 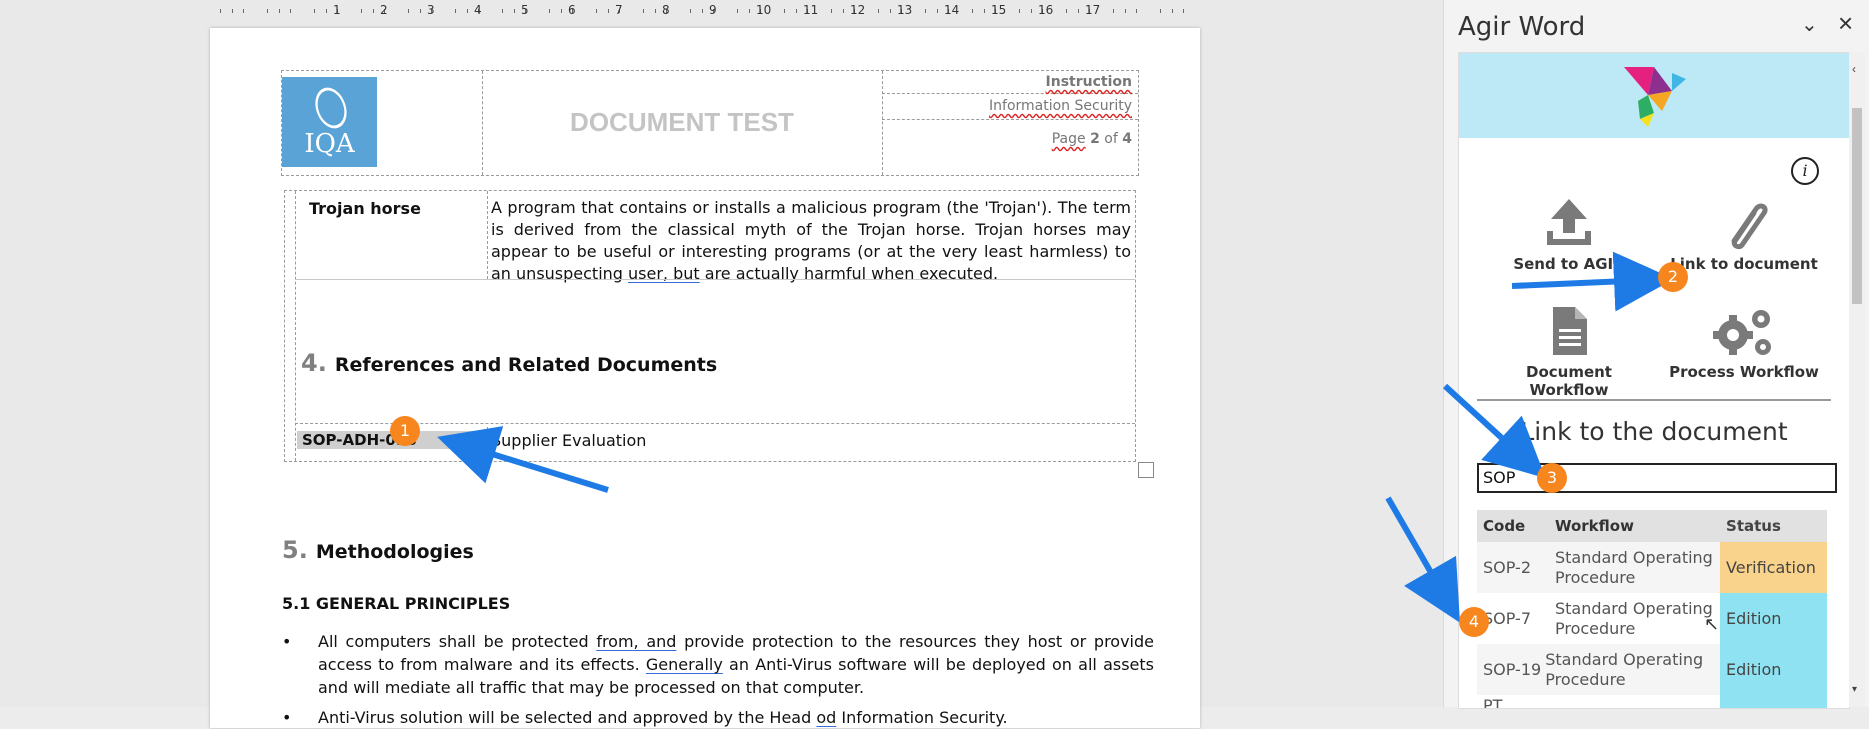 I want to click on page-number: Page 2 of 4, so click(x=1092, y=139).